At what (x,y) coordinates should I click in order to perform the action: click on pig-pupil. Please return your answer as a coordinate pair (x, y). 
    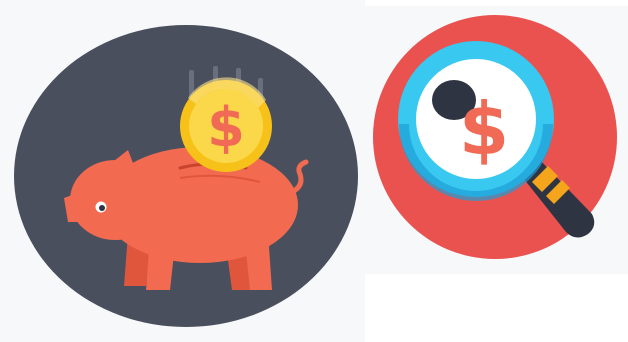
    Looking at the image, I should click on (102, 208).